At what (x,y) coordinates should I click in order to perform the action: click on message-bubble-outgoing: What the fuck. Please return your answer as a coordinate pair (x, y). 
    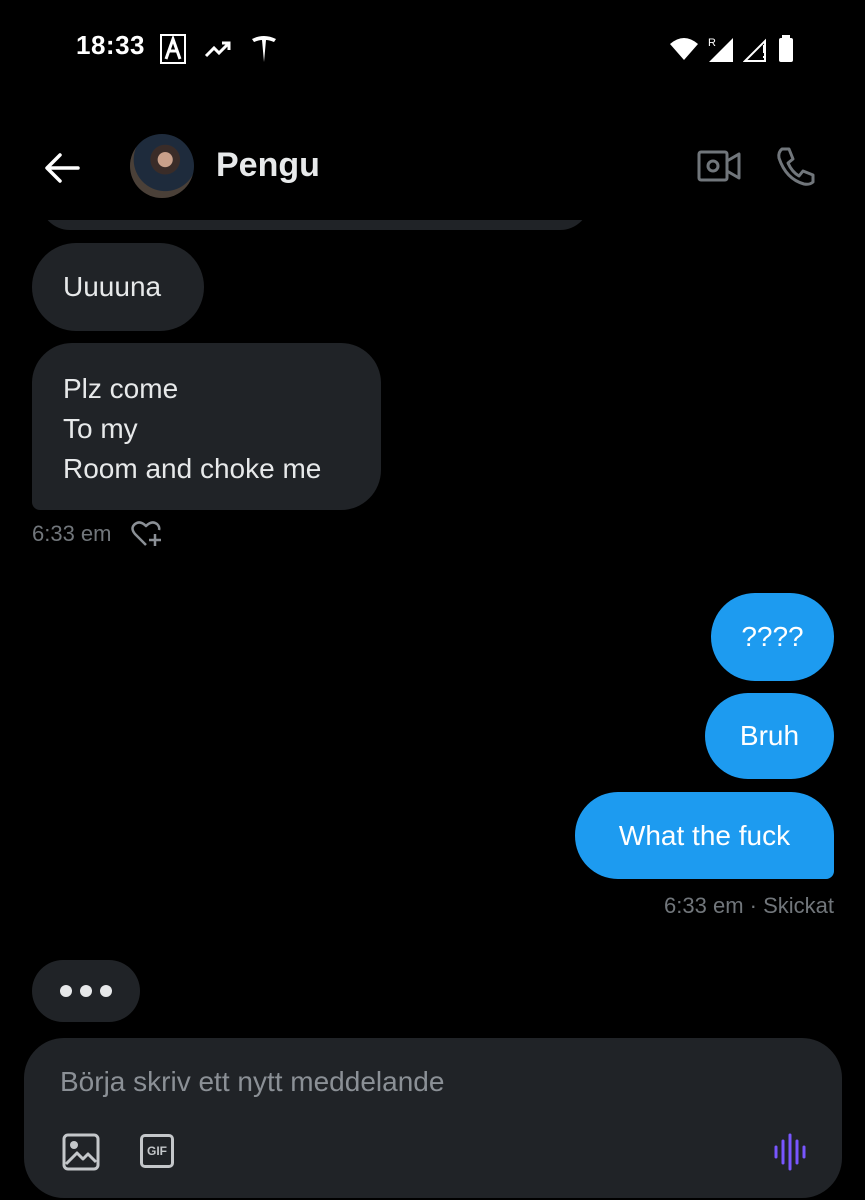
    Looking at the image, I should click on (704, 835).